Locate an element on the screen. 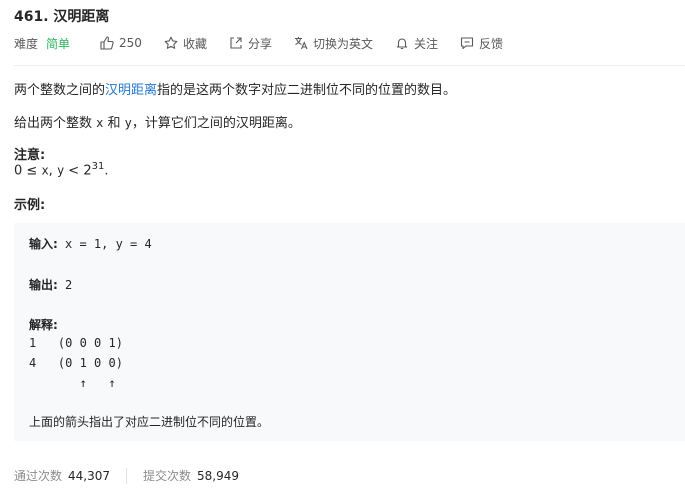 The height and width of the screenshot is (493, 685). description-text: 两个整数之间的 is located at coordinates (60, 90).